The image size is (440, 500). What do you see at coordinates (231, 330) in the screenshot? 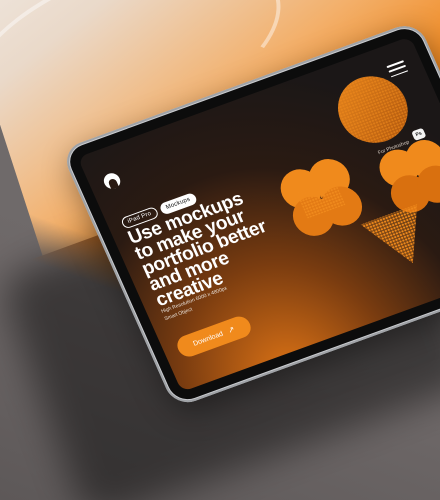
I see `arrow-up-right-icon: ↗` at bounding box center [231, 330].